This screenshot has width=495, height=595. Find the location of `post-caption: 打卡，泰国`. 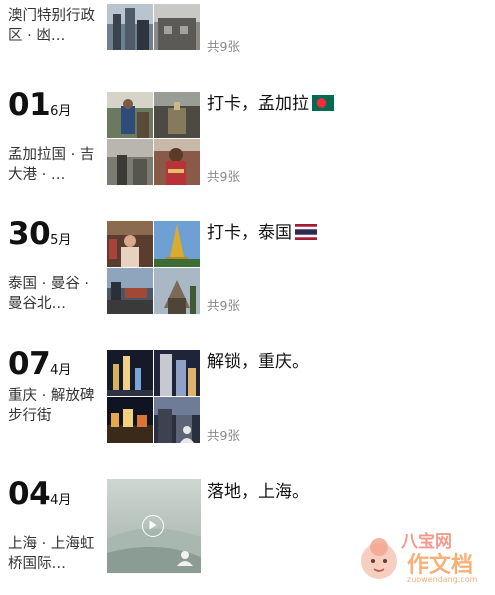

post-caption: 打卡，泰国 is located at coordinates (262, 234).